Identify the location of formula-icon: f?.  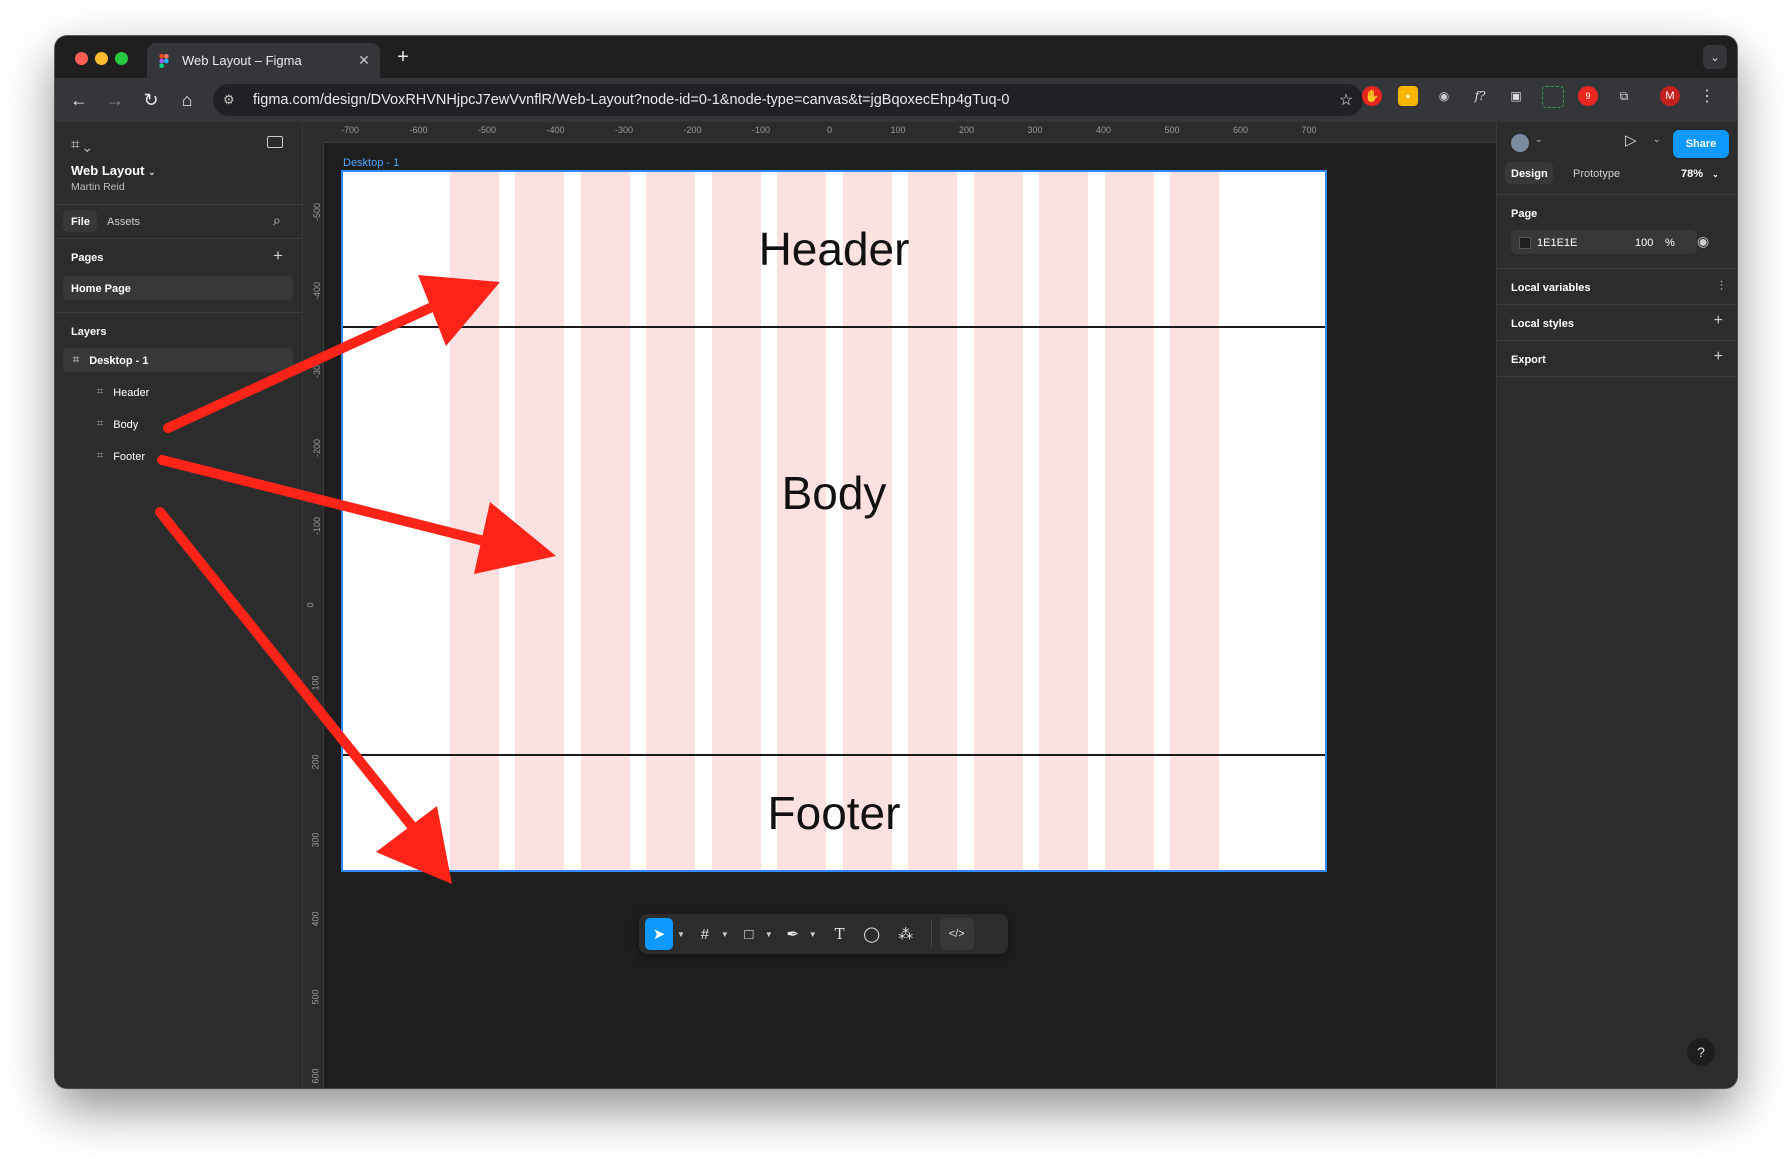
(1480, 96).